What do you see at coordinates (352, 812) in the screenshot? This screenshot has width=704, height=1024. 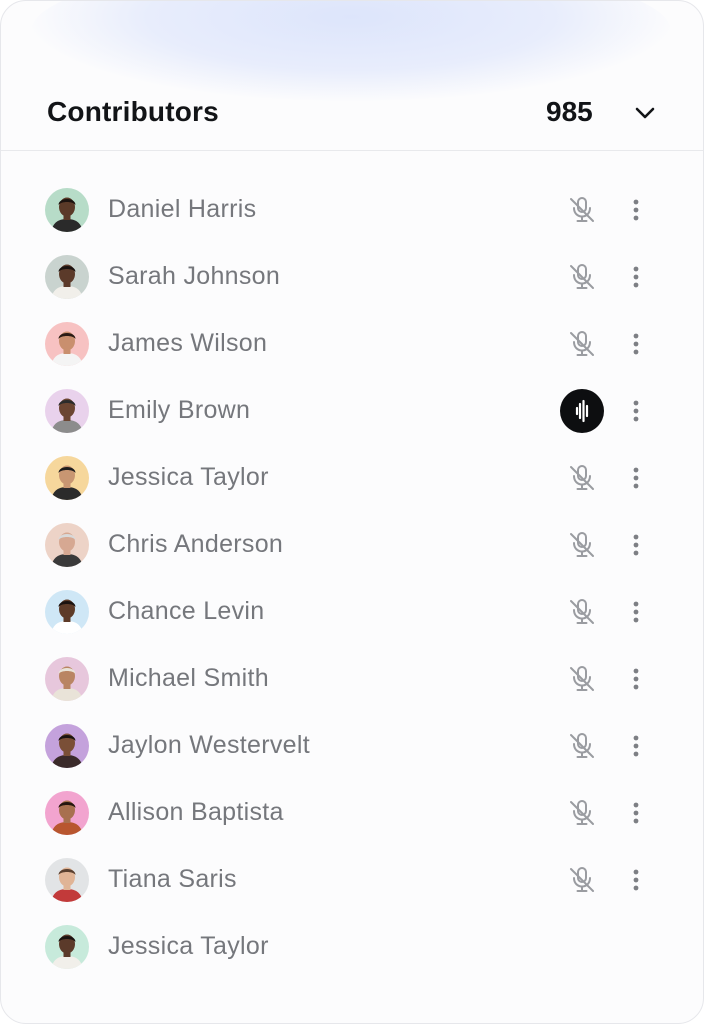 I see `contributor-row: Allison Baptista` at bounding box center [352, 812].